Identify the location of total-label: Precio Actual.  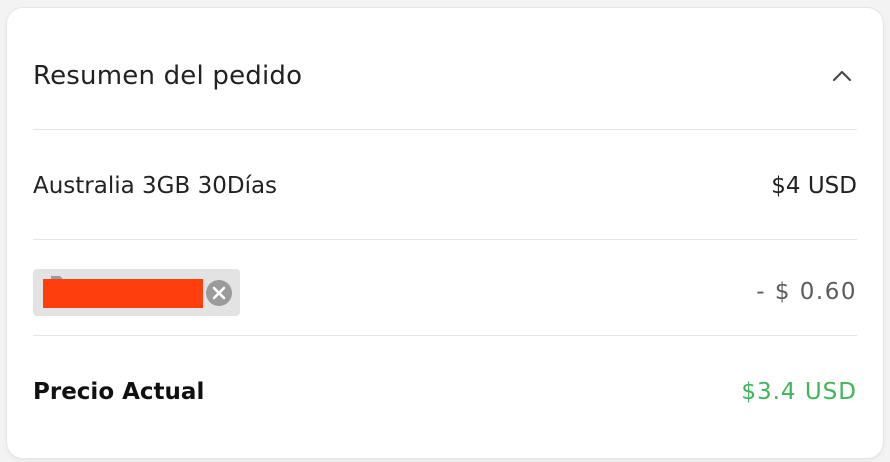
(119, 392).